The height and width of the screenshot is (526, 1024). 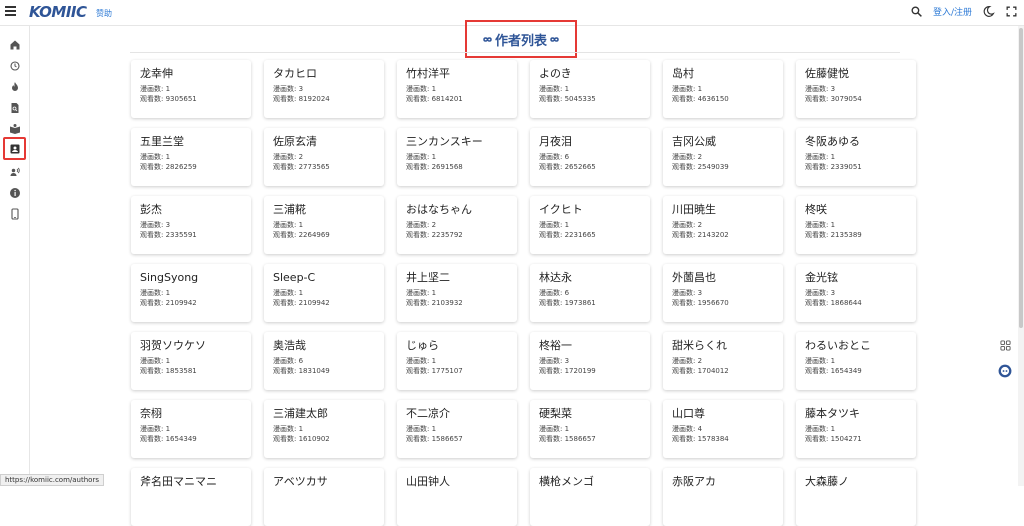 I want to click on author-card: 林达永 漫画数: 6 观看数: 1973861, so click(x=590, y=293).